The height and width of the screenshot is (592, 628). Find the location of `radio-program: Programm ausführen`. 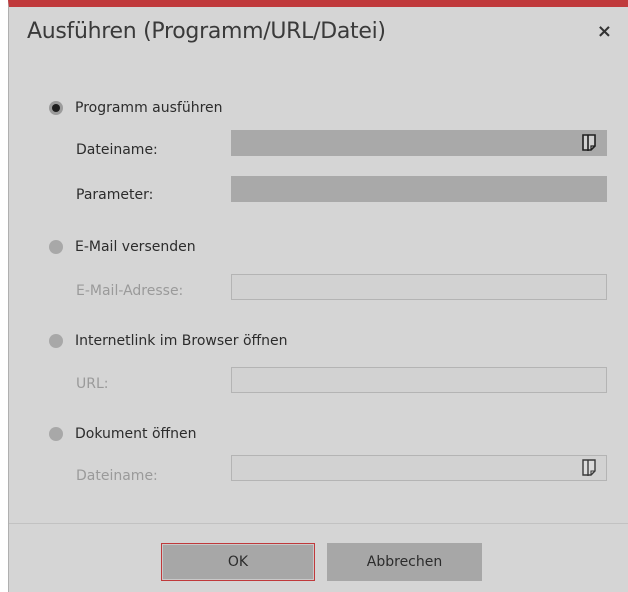

radio-program: Programm ausführen is located at coordinates (136, 108).